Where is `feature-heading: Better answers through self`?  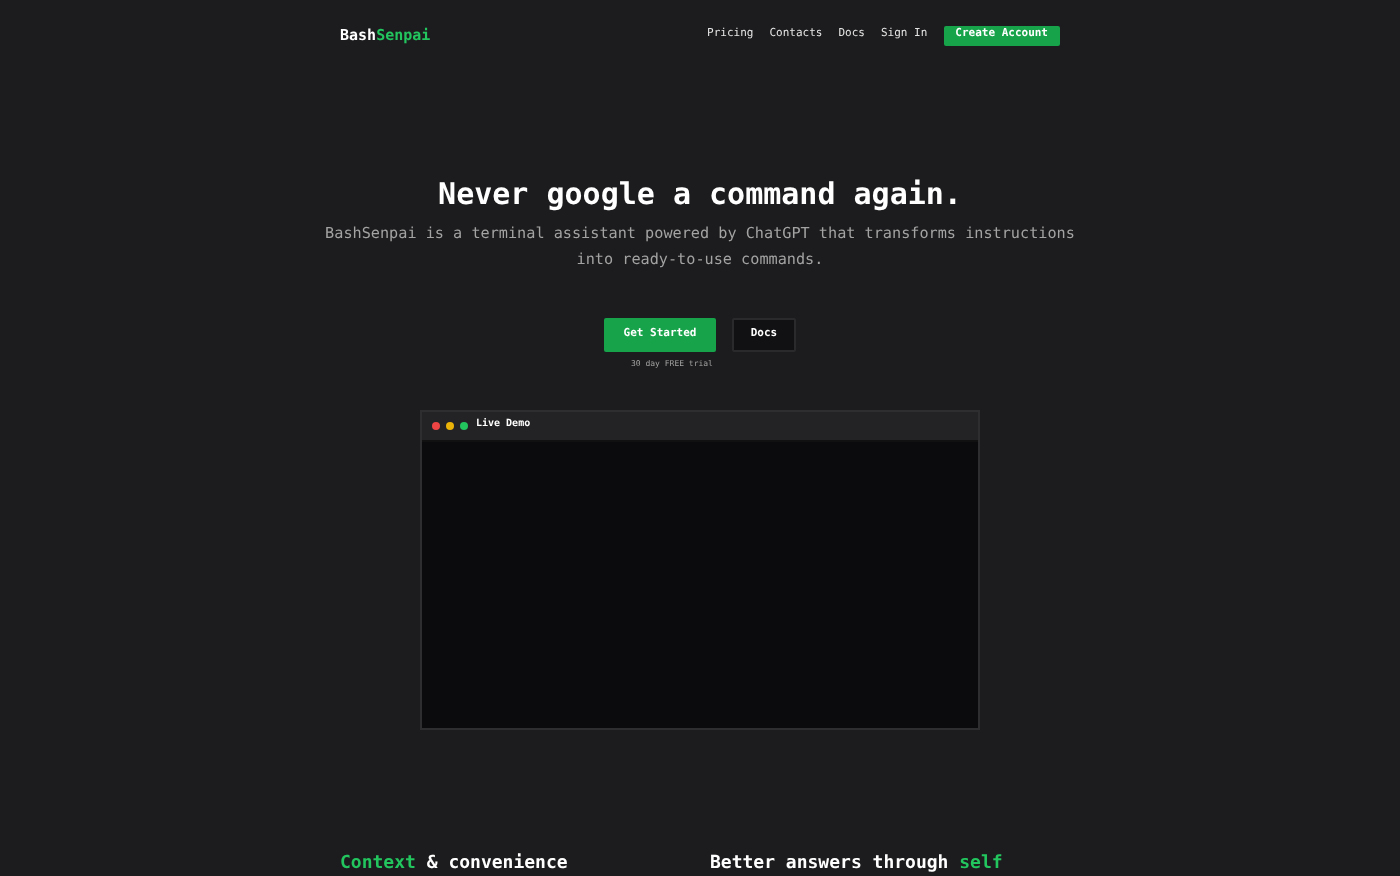
feature-heading: Better answers through self is located at coordinates (857, 865).